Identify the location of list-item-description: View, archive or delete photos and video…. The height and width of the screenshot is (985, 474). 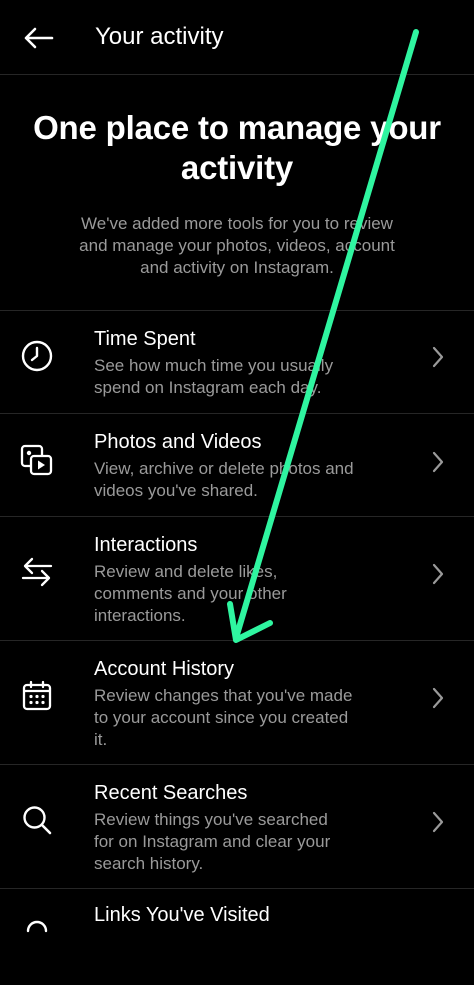
(244, 480).